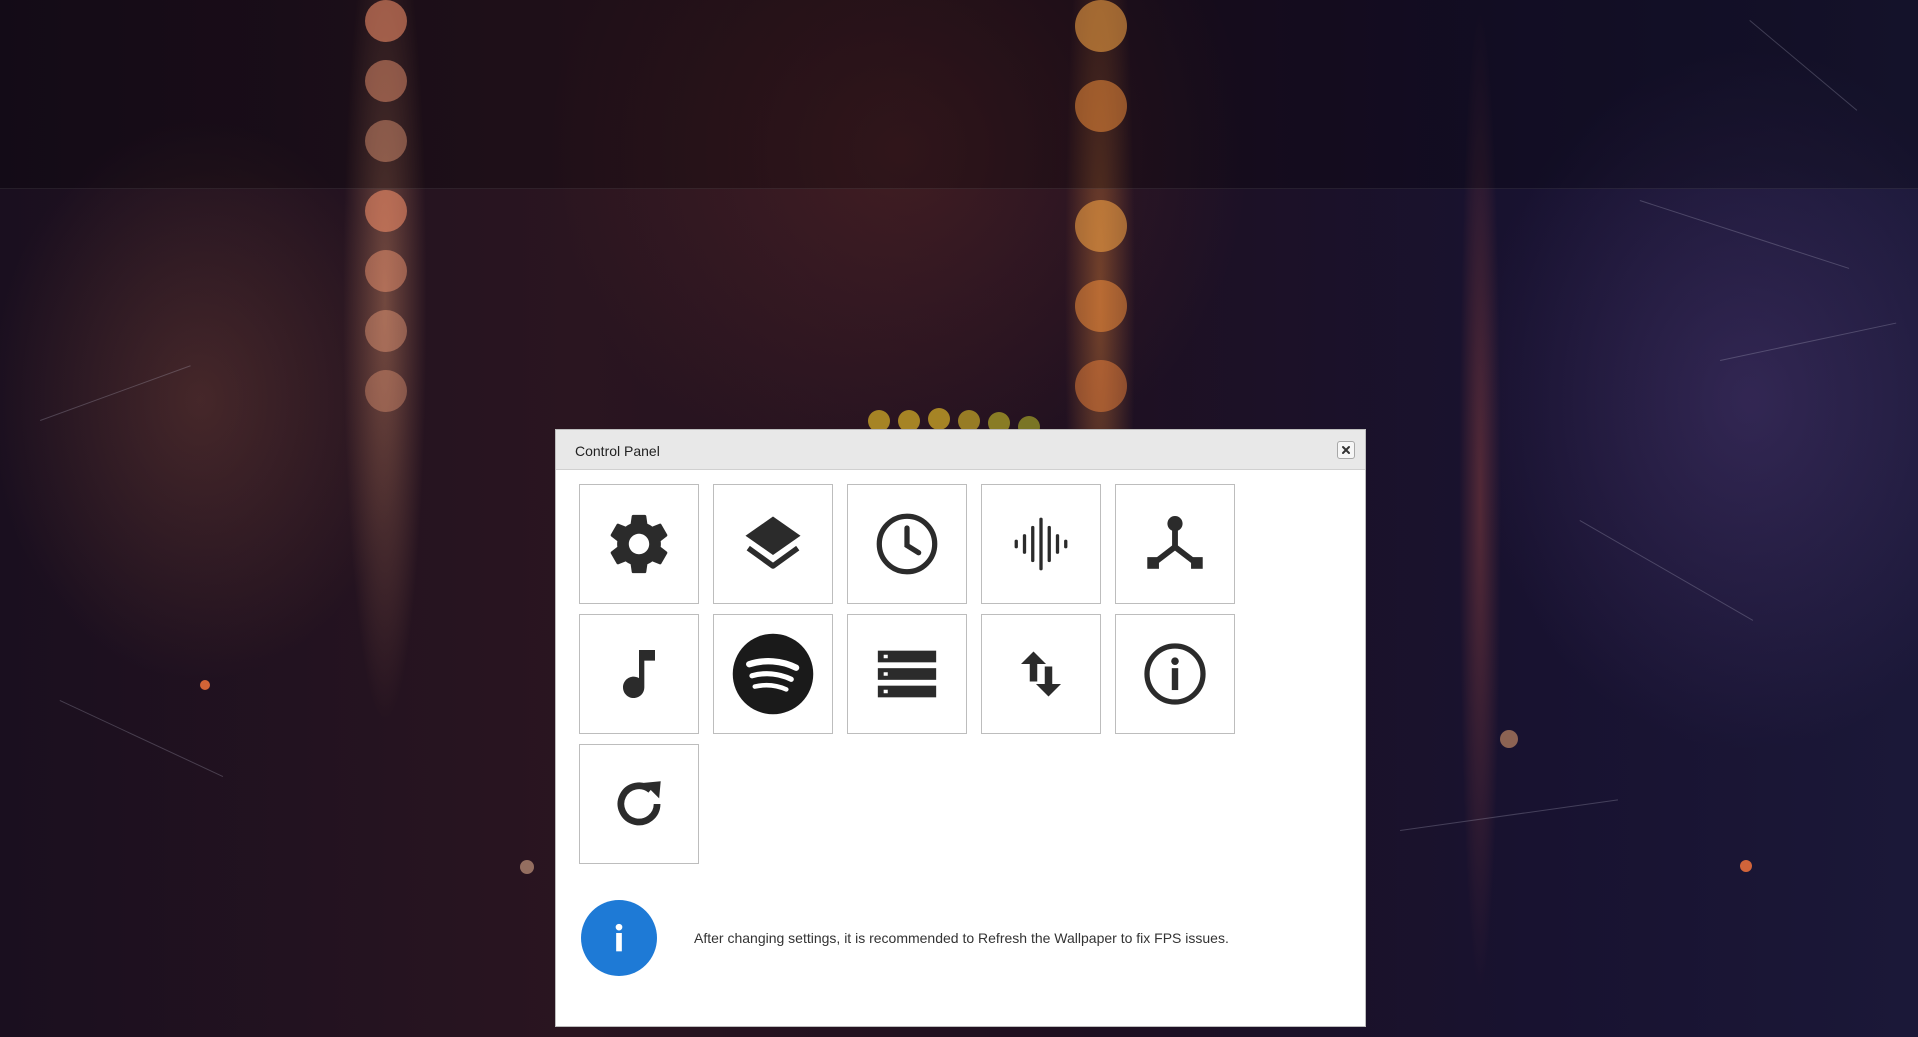  I want to click on audio-visualizer-button, so click(1041, 544).